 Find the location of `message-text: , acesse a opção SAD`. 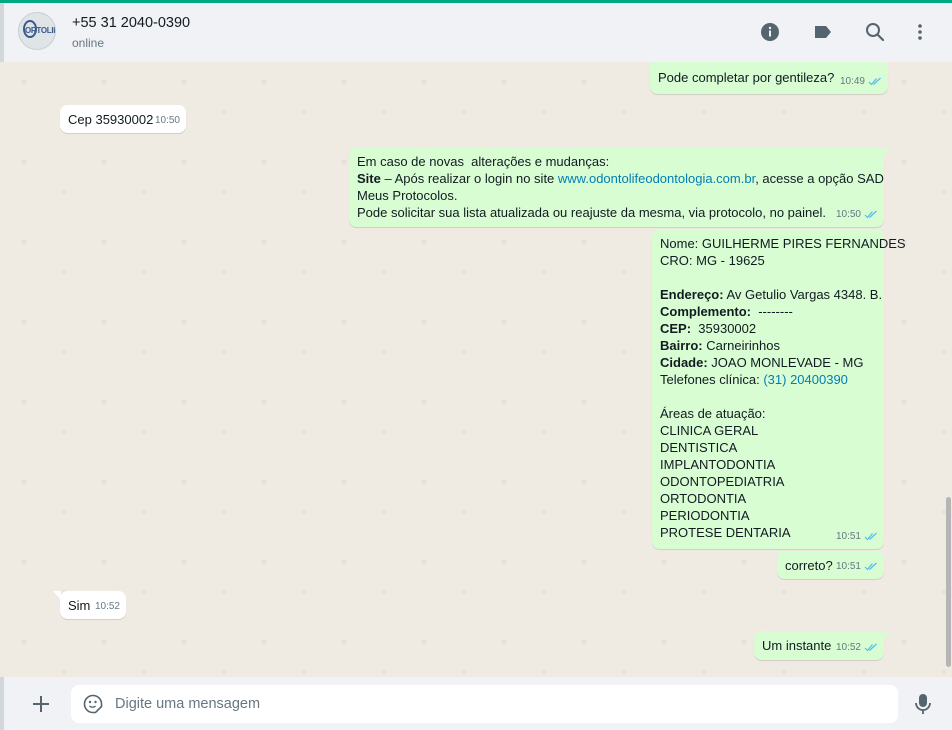

message-text: , acesse a opção SAD is located at coordinates (819, 178).